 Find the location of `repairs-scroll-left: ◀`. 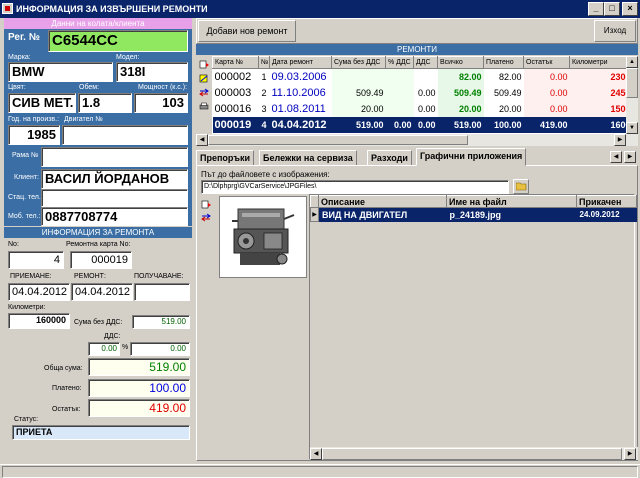

repairs-scroll-left: ◀ is located at coordinates (202, 140).